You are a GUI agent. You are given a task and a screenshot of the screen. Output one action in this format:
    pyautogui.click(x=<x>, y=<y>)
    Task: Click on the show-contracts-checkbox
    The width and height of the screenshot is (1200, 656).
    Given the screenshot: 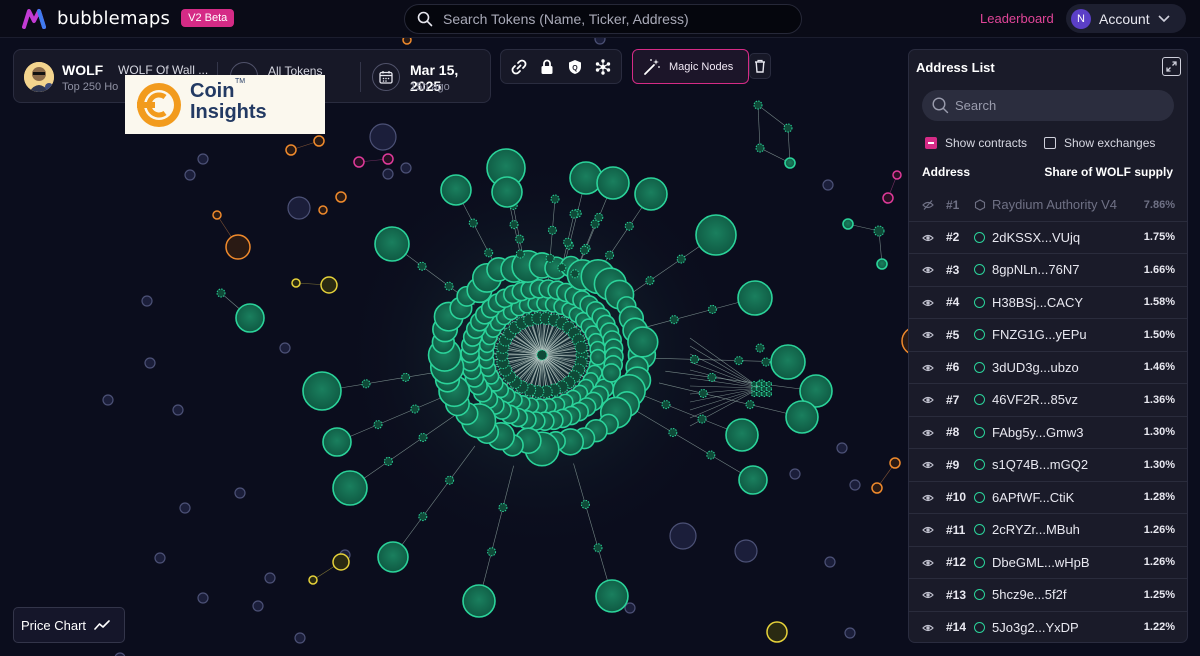 What is the action you would take?
    pyautogui.click(x=931, y=143)
    